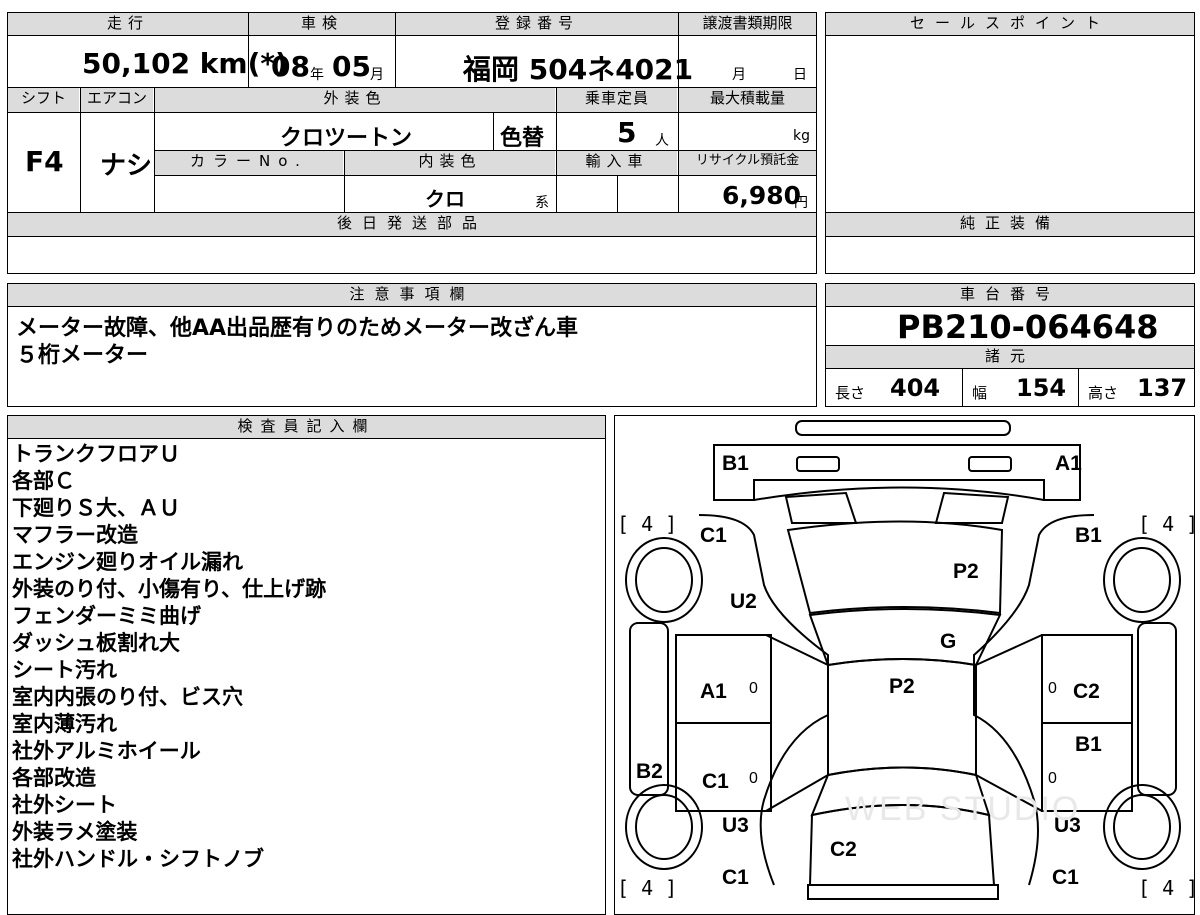 The height and width of the screenshot is (915, 1200). Describe the element at coordinates (800, 75) in the screenshot. I see `deadline-day-unit: 日` at that location.